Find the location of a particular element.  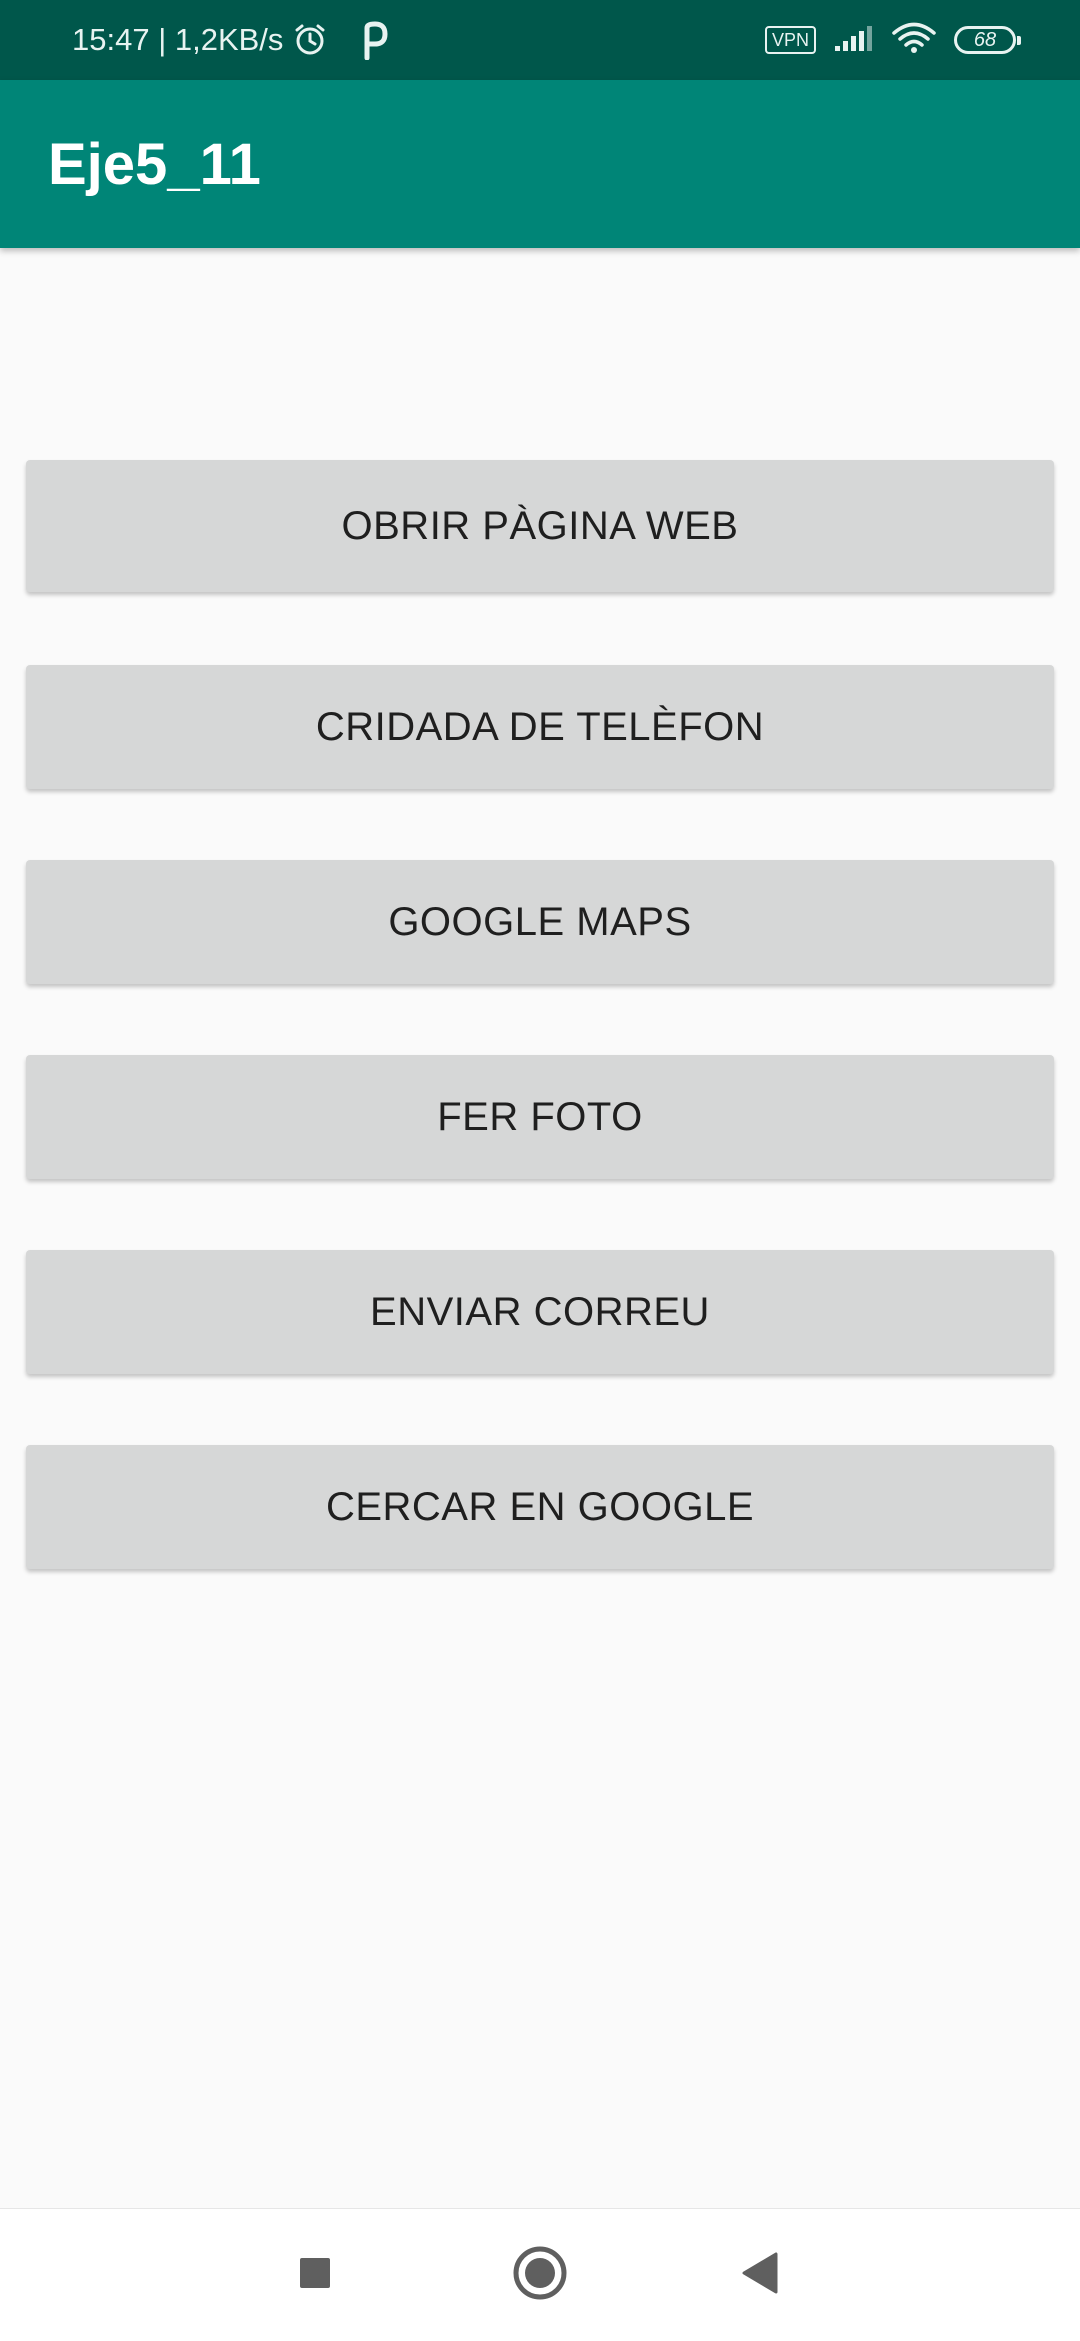

signal-icon is located at coordinates (854, 40).